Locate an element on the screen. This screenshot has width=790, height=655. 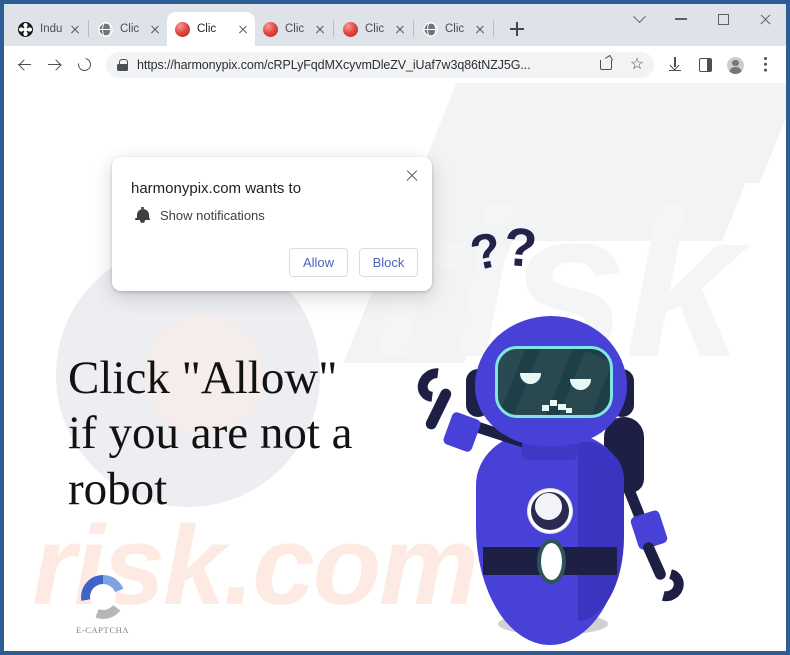
reload-button is located at coordinates (85, 65).